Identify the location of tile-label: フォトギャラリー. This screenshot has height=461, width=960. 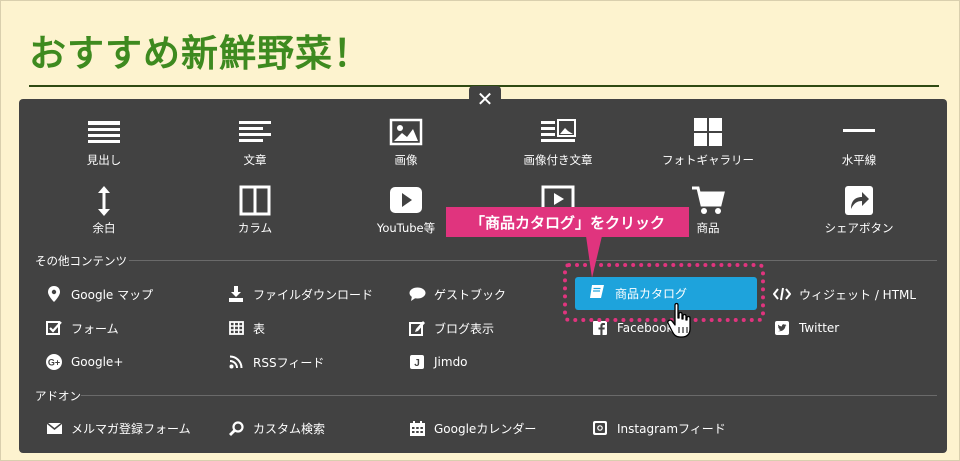
(708, 160).